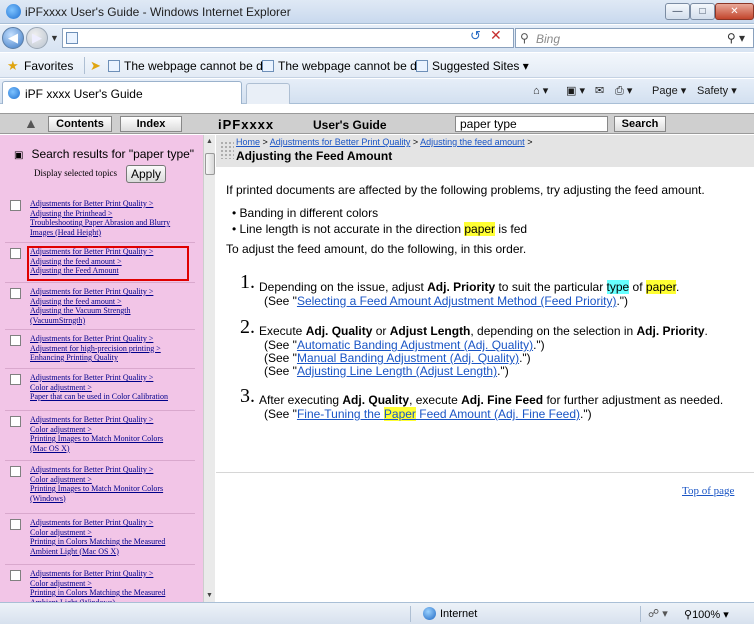 This screenshot has height=624, width=754. Describe the element at coordinates (108, 263) in the screenshot. I see `highlight-box` at that location.